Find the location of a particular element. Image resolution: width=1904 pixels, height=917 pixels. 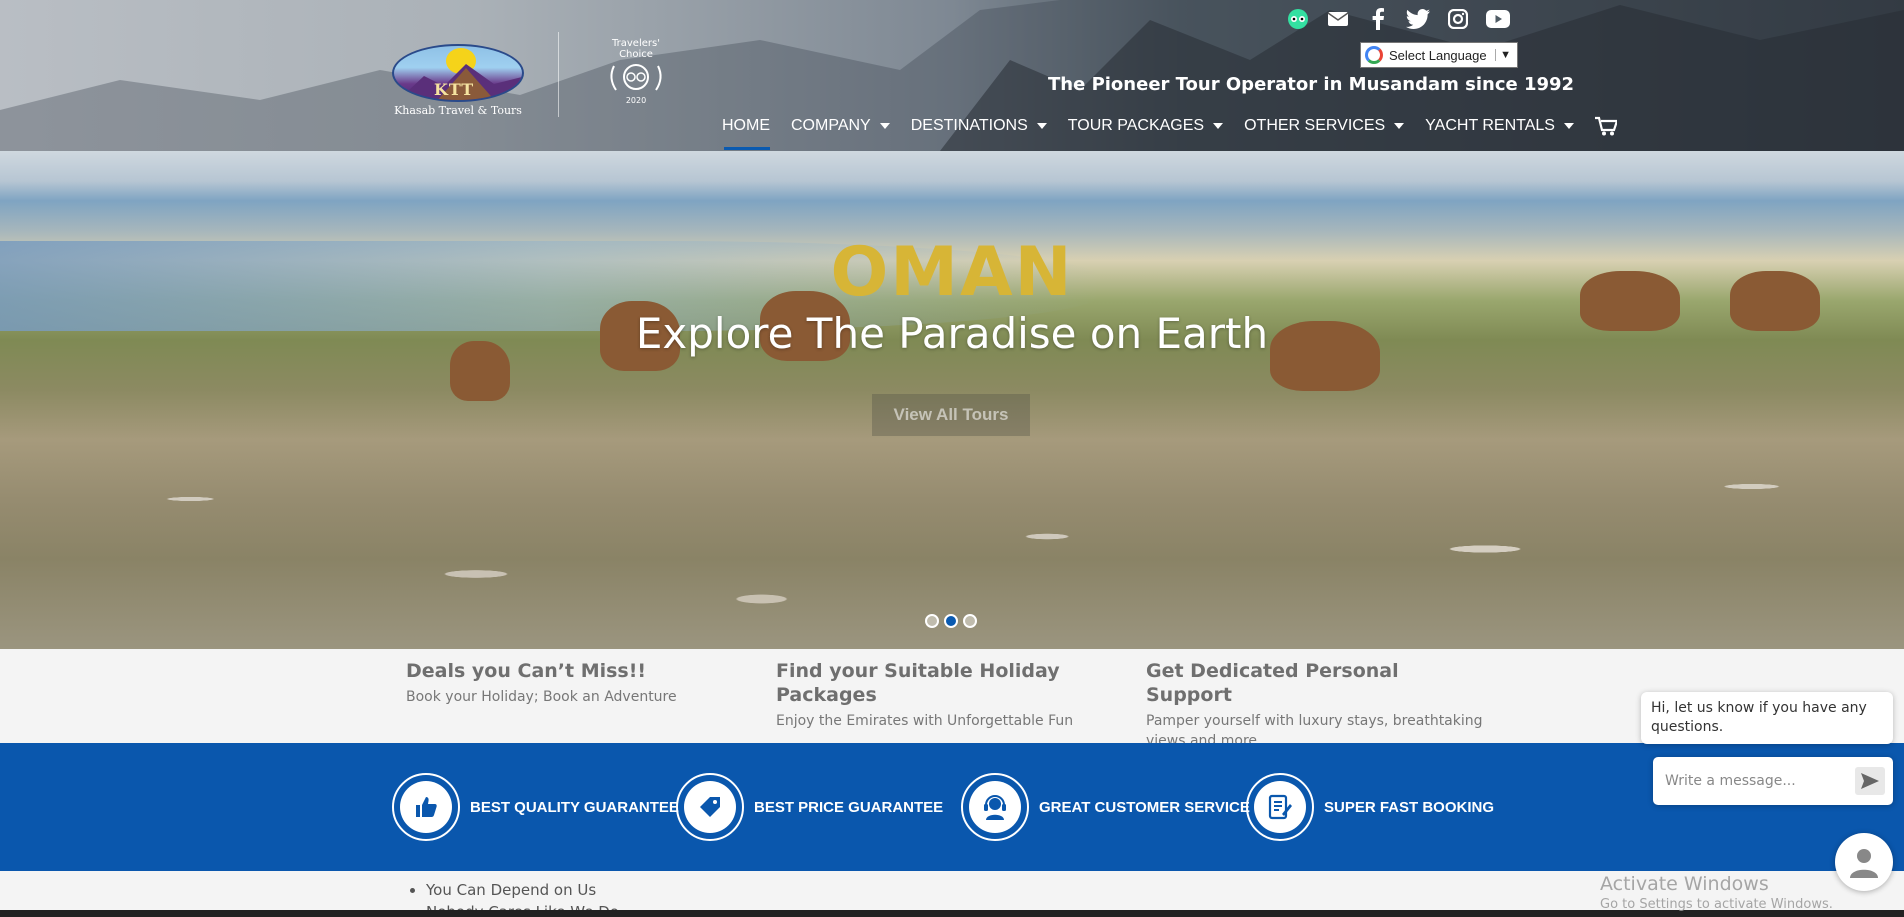

guarantee-label: SUPER FAST BOOKING is located at coordinates (1409, 807).